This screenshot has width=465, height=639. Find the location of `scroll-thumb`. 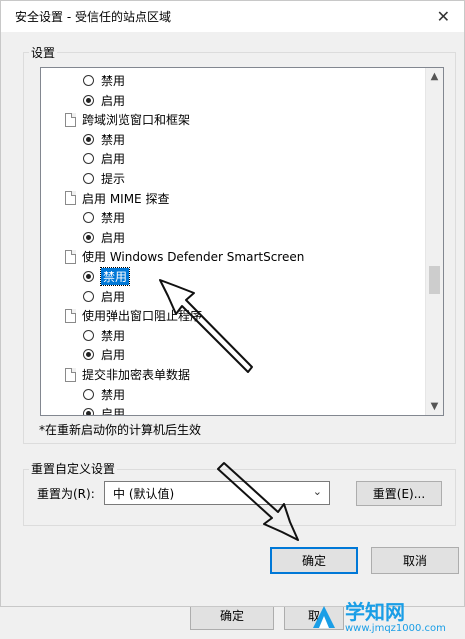

scroll-thumb is located at coordinates (434, 280).